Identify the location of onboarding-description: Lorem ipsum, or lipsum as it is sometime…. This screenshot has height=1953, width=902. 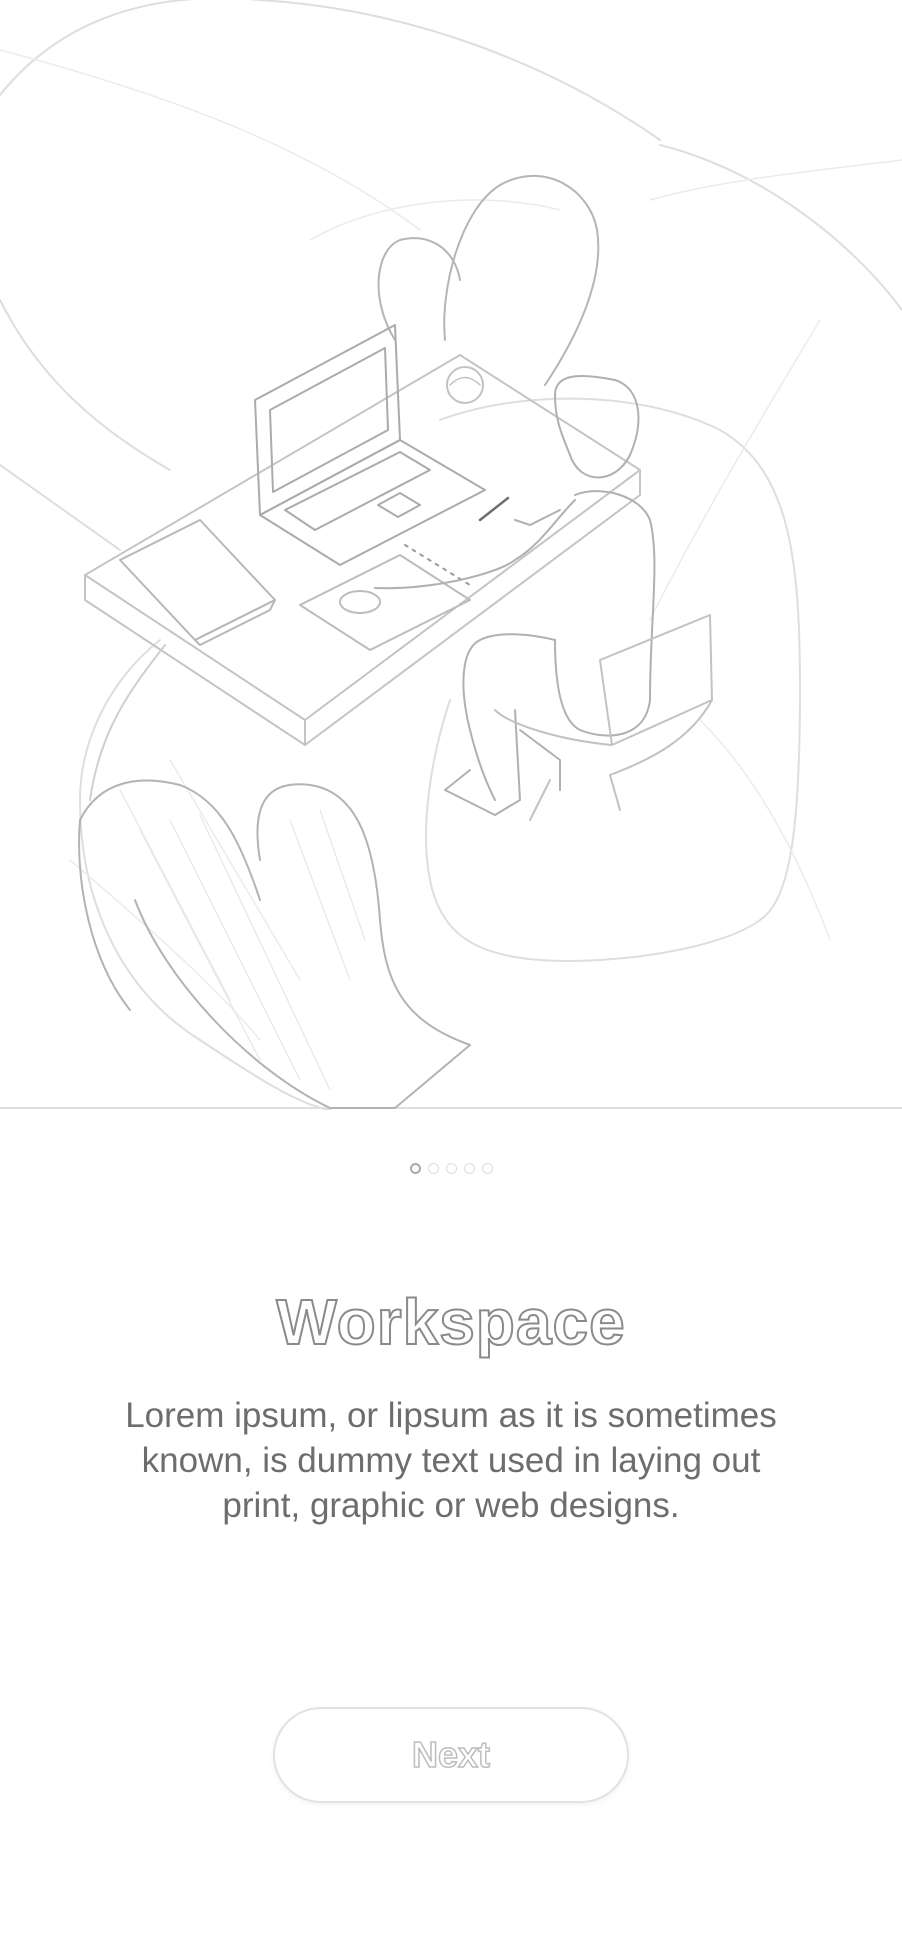
(451, 1460).